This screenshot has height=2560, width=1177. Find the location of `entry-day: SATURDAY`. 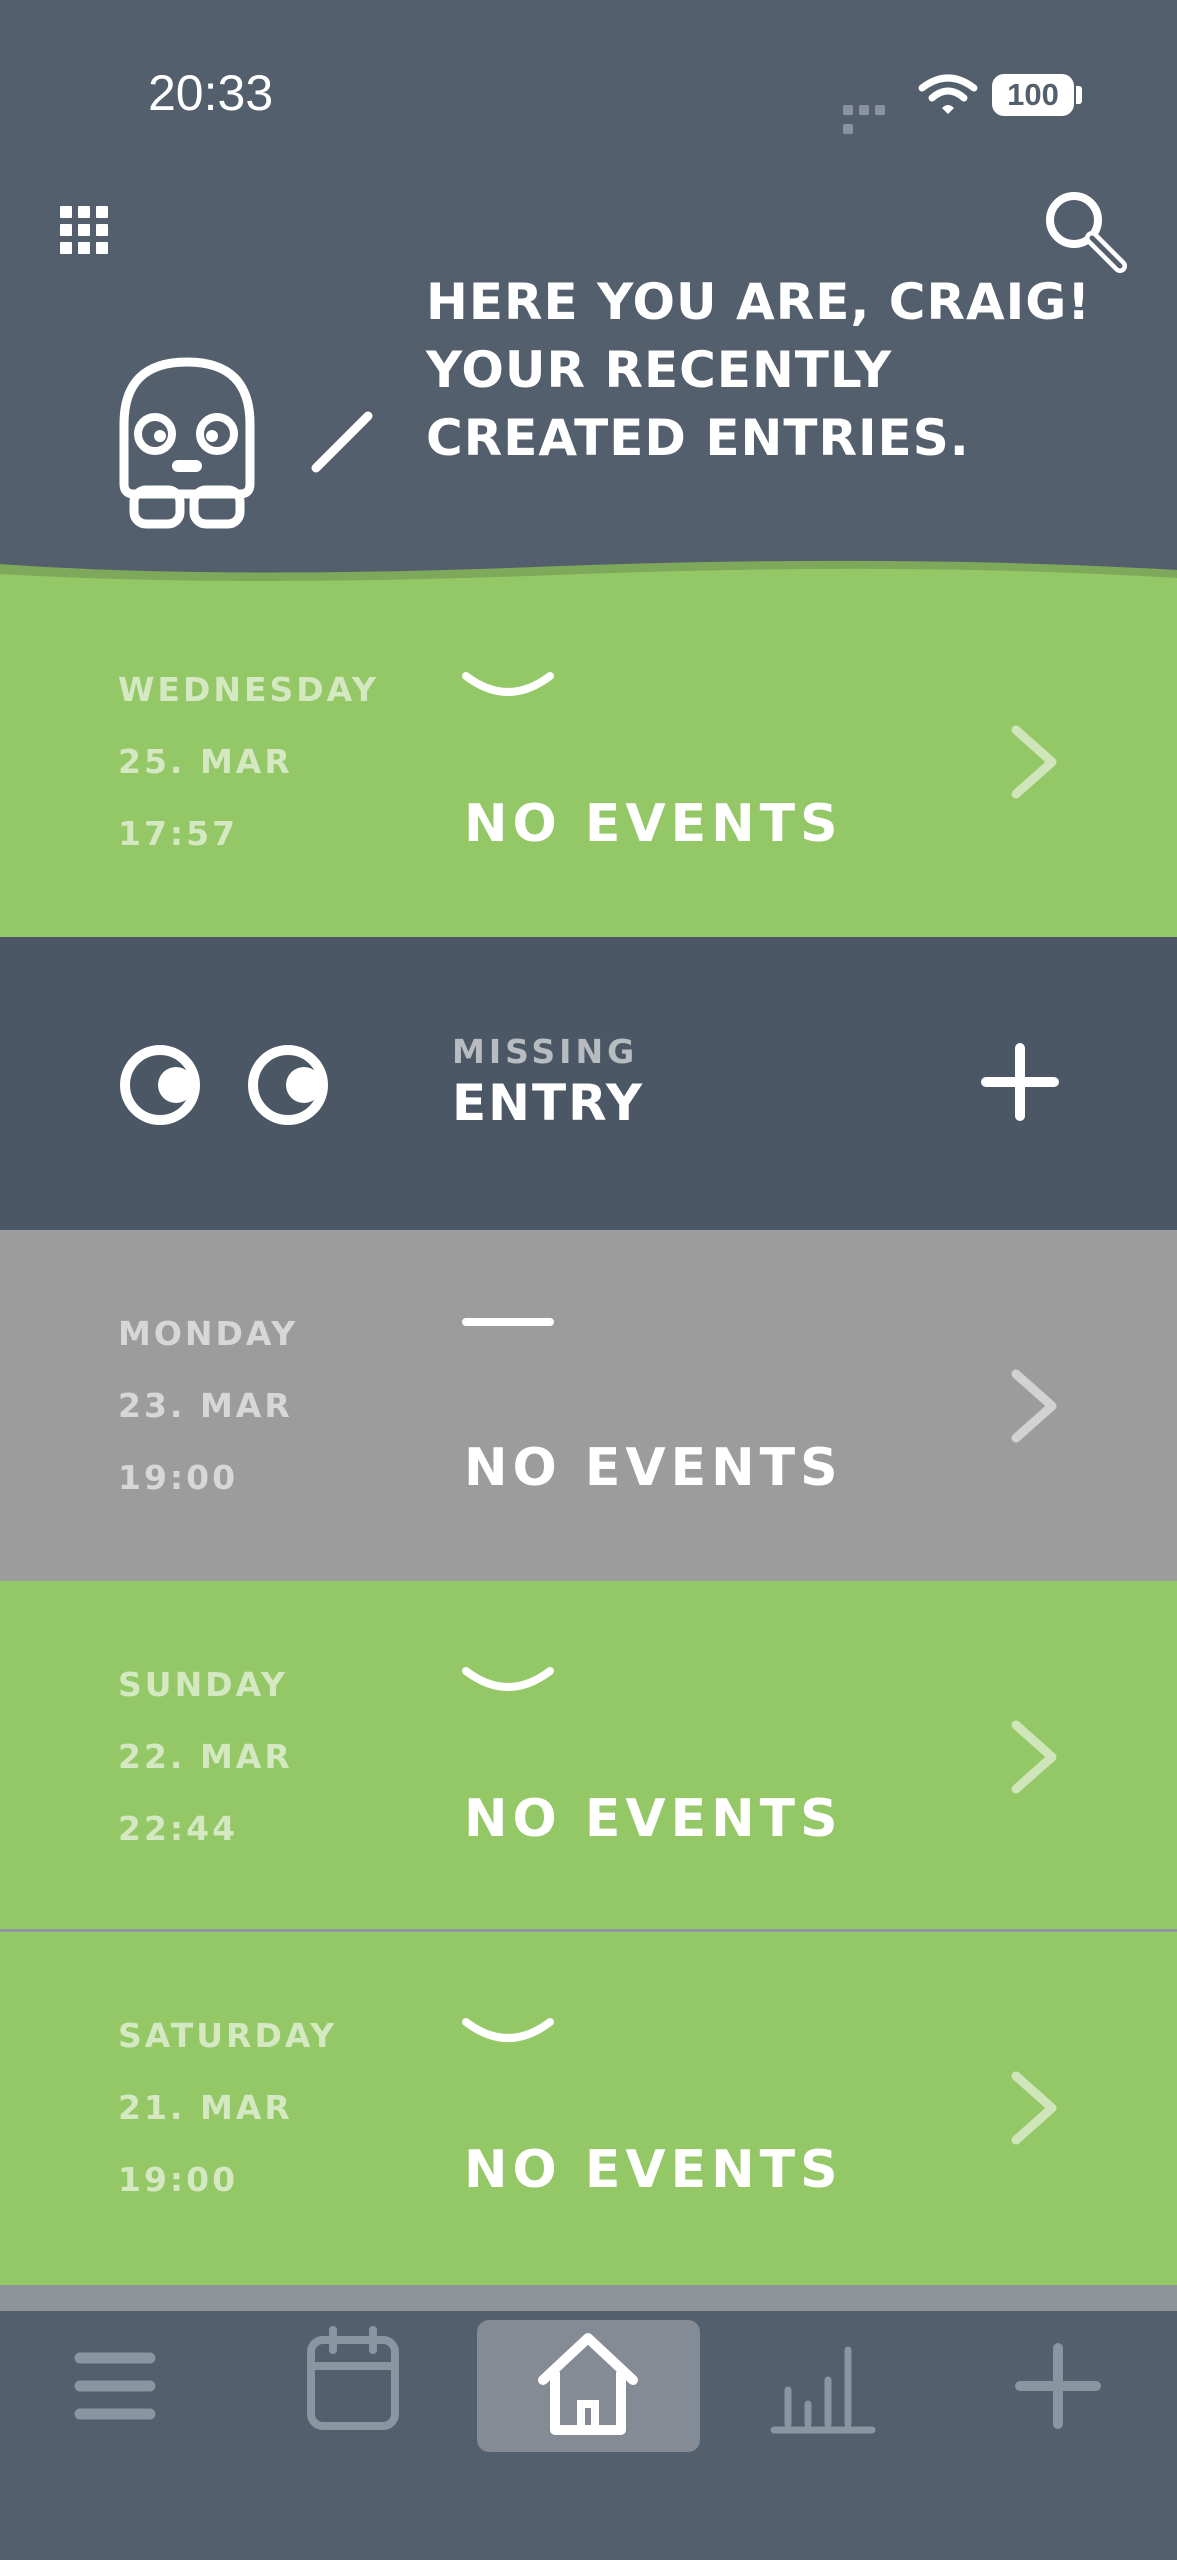

entry-day: SATURDAY is located at coordinates (228, 2035).